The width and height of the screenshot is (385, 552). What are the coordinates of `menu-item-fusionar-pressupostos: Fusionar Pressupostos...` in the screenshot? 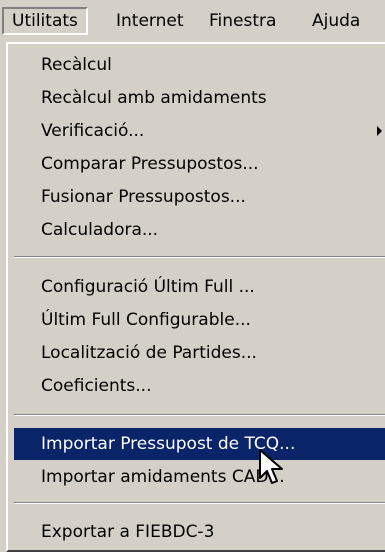 It's located at (199, 197).